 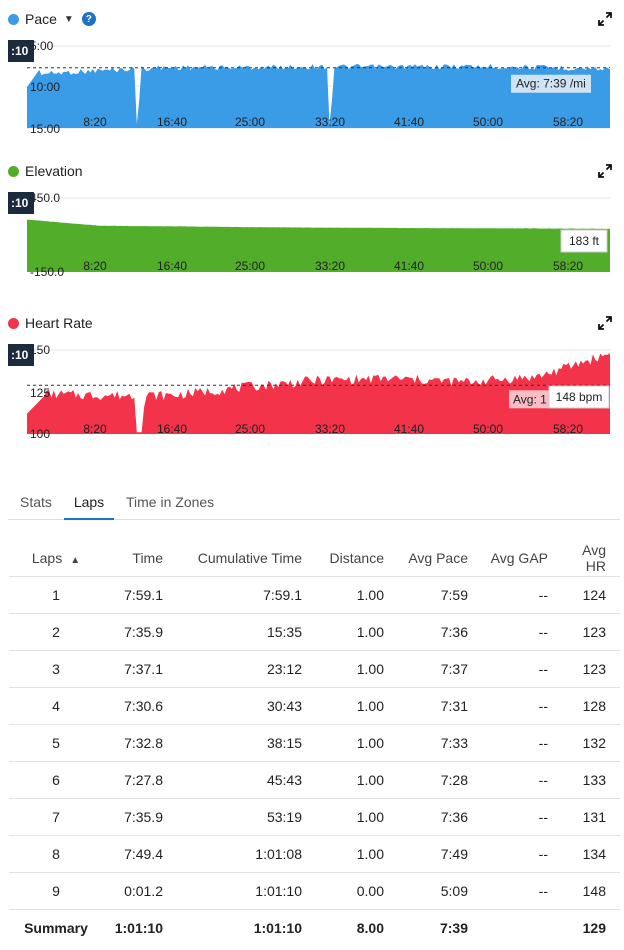 What do you see at coordinates (75, 560) in the screenshot?
I see `sort-asc-icon: ▲` at bounding box center [75, 560].